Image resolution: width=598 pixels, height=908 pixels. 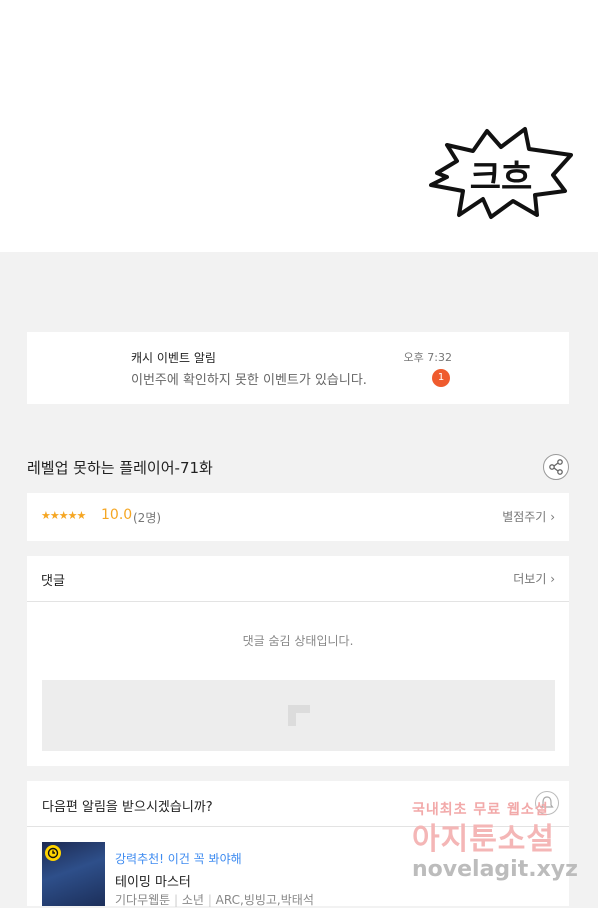 I want to click on notice-title: 캐시 이벤트 알림, so click(x=173, y=358).